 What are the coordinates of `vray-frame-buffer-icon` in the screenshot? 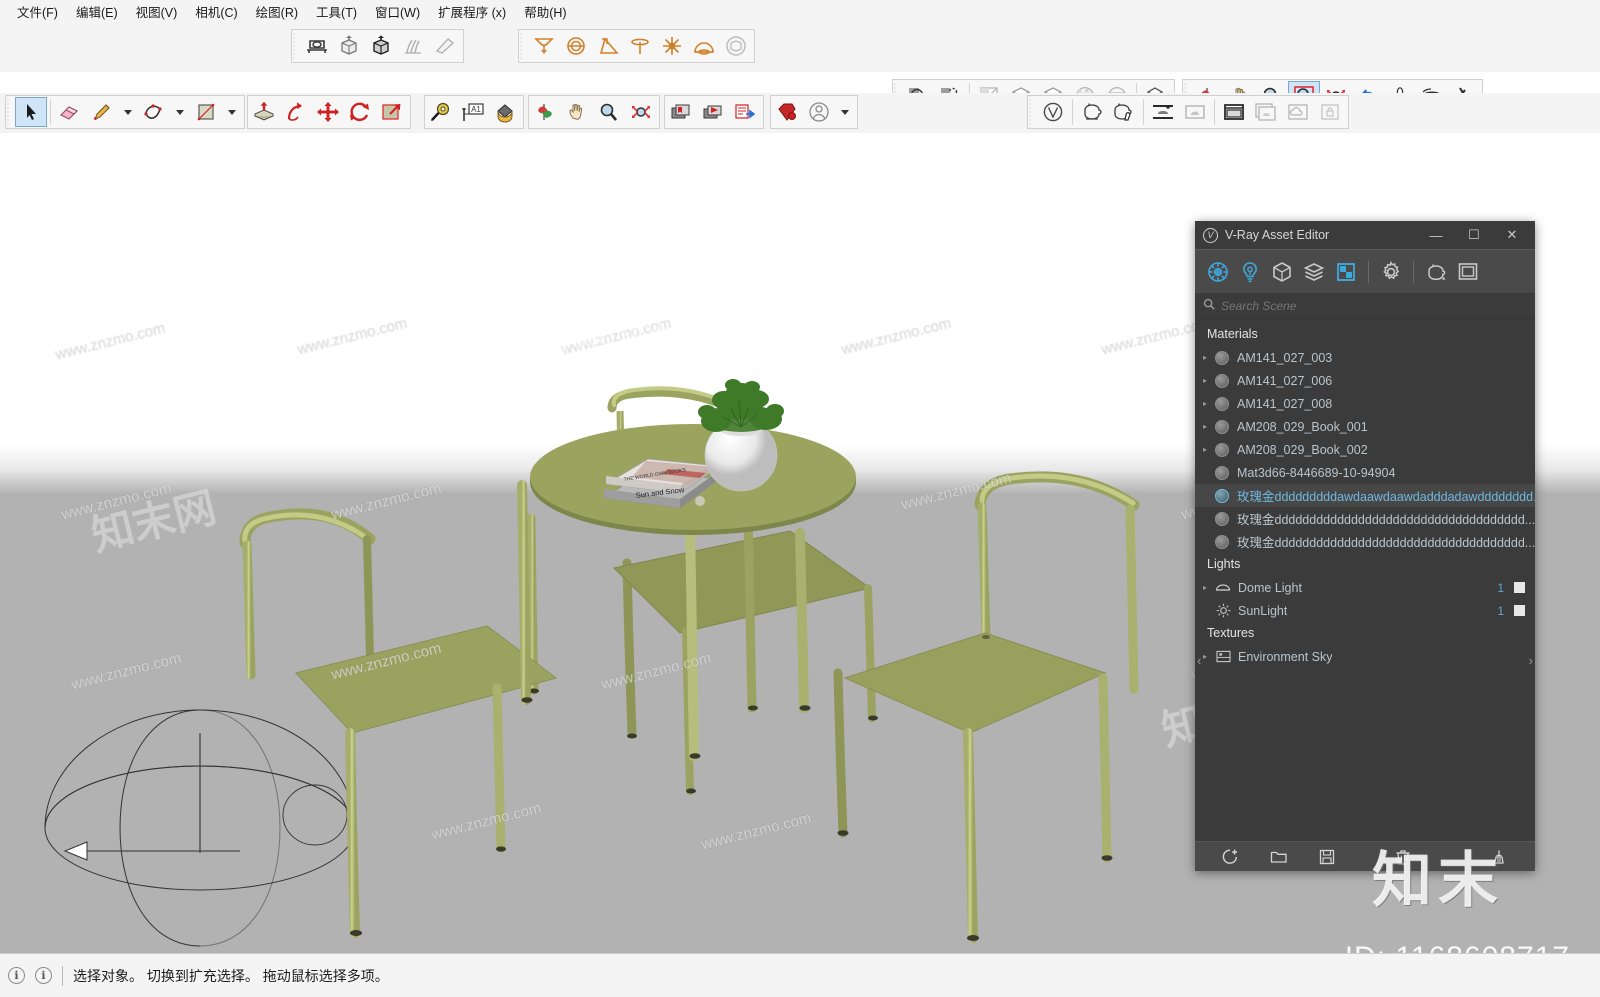 It's located at (1234, 112).